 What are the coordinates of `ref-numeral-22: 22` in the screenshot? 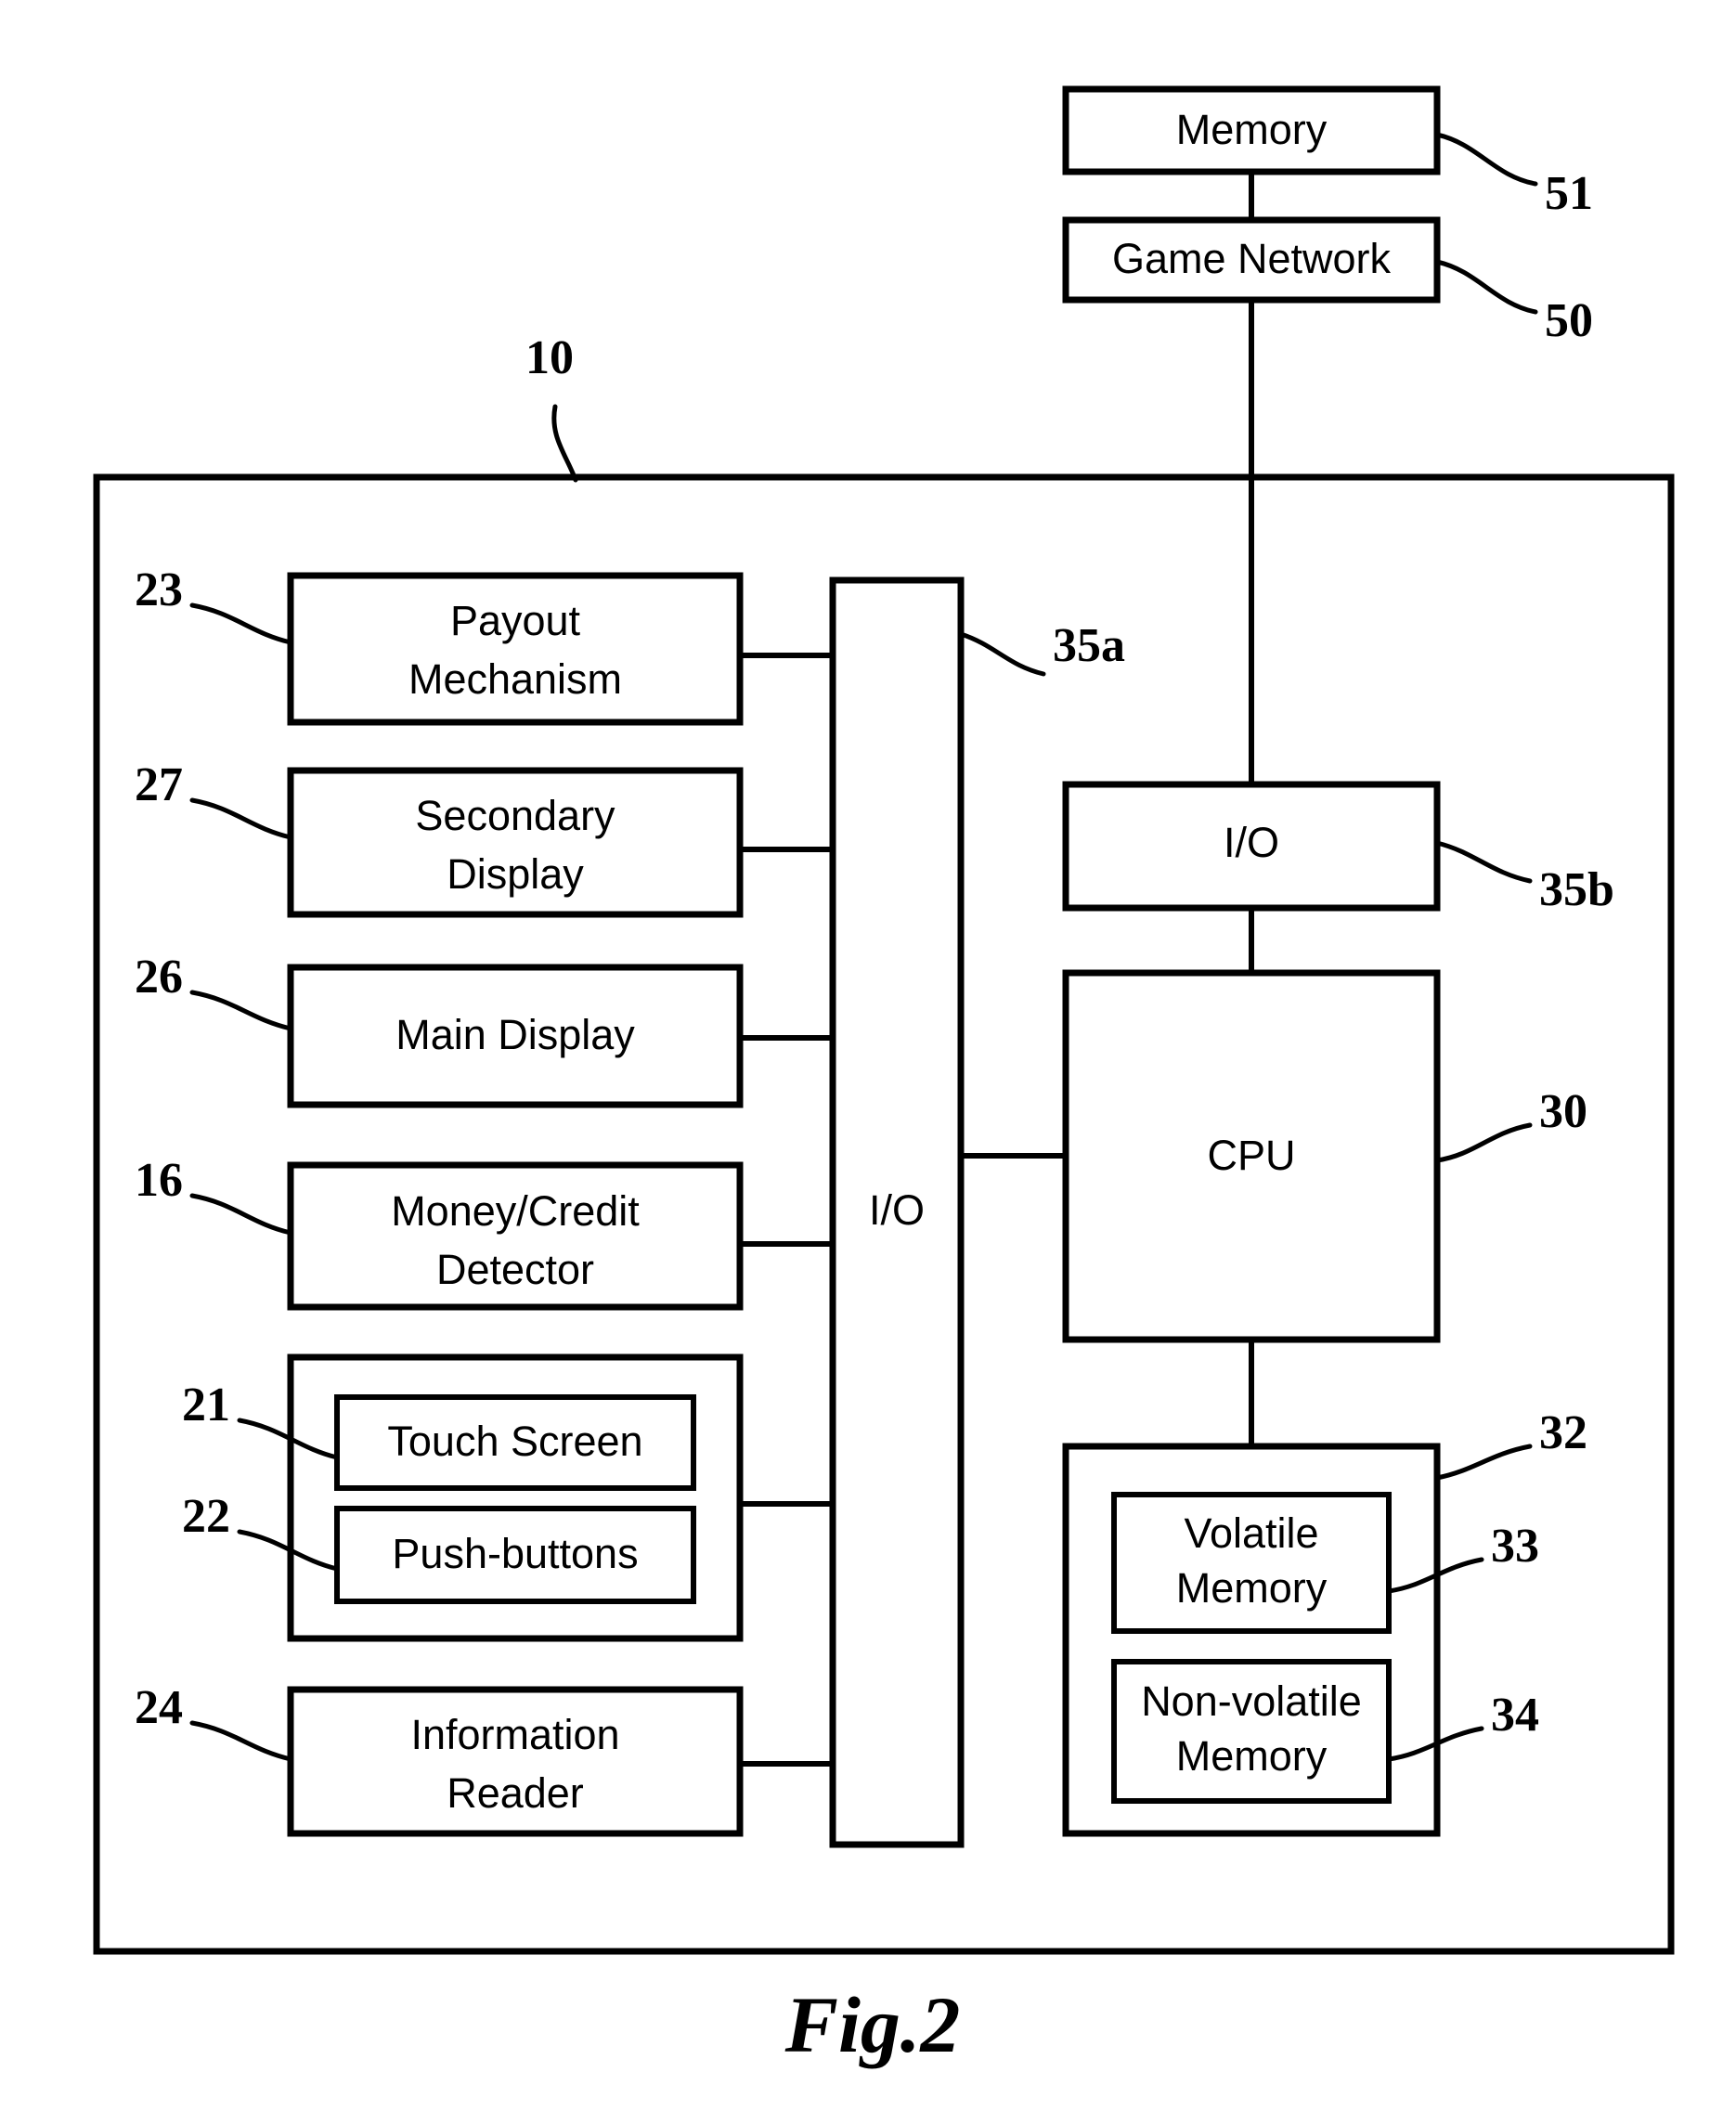 It's located at (206, 1517).